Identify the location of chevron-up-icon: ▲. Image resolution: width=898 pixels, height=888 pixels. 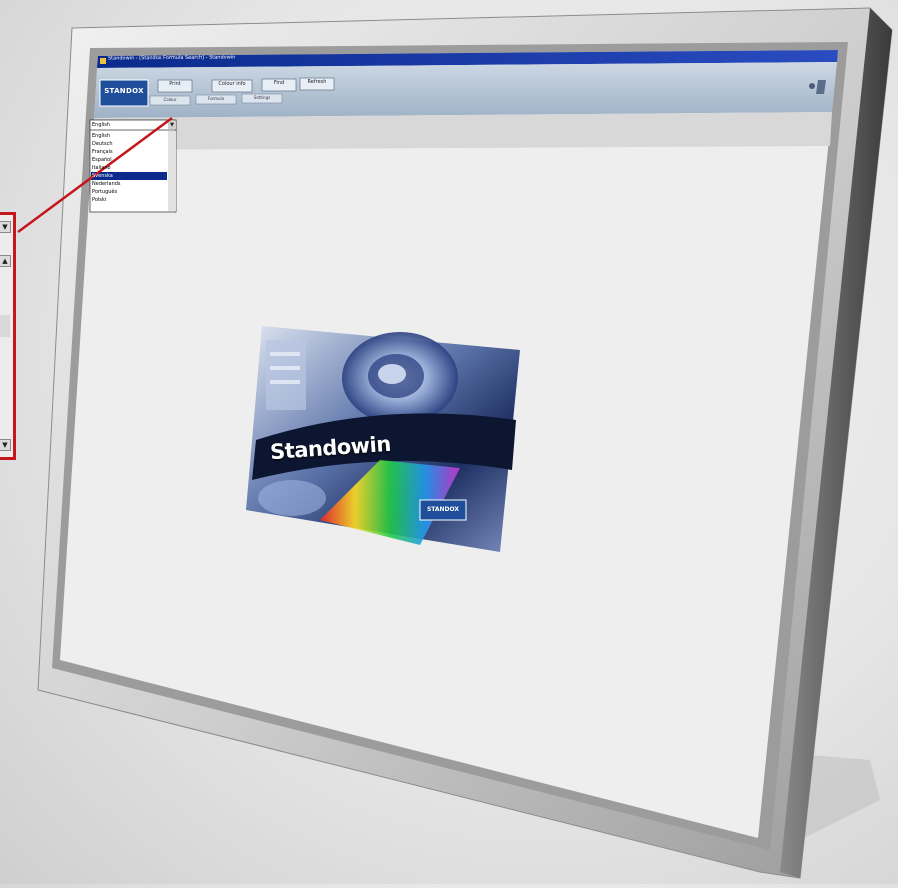
(5, 261).